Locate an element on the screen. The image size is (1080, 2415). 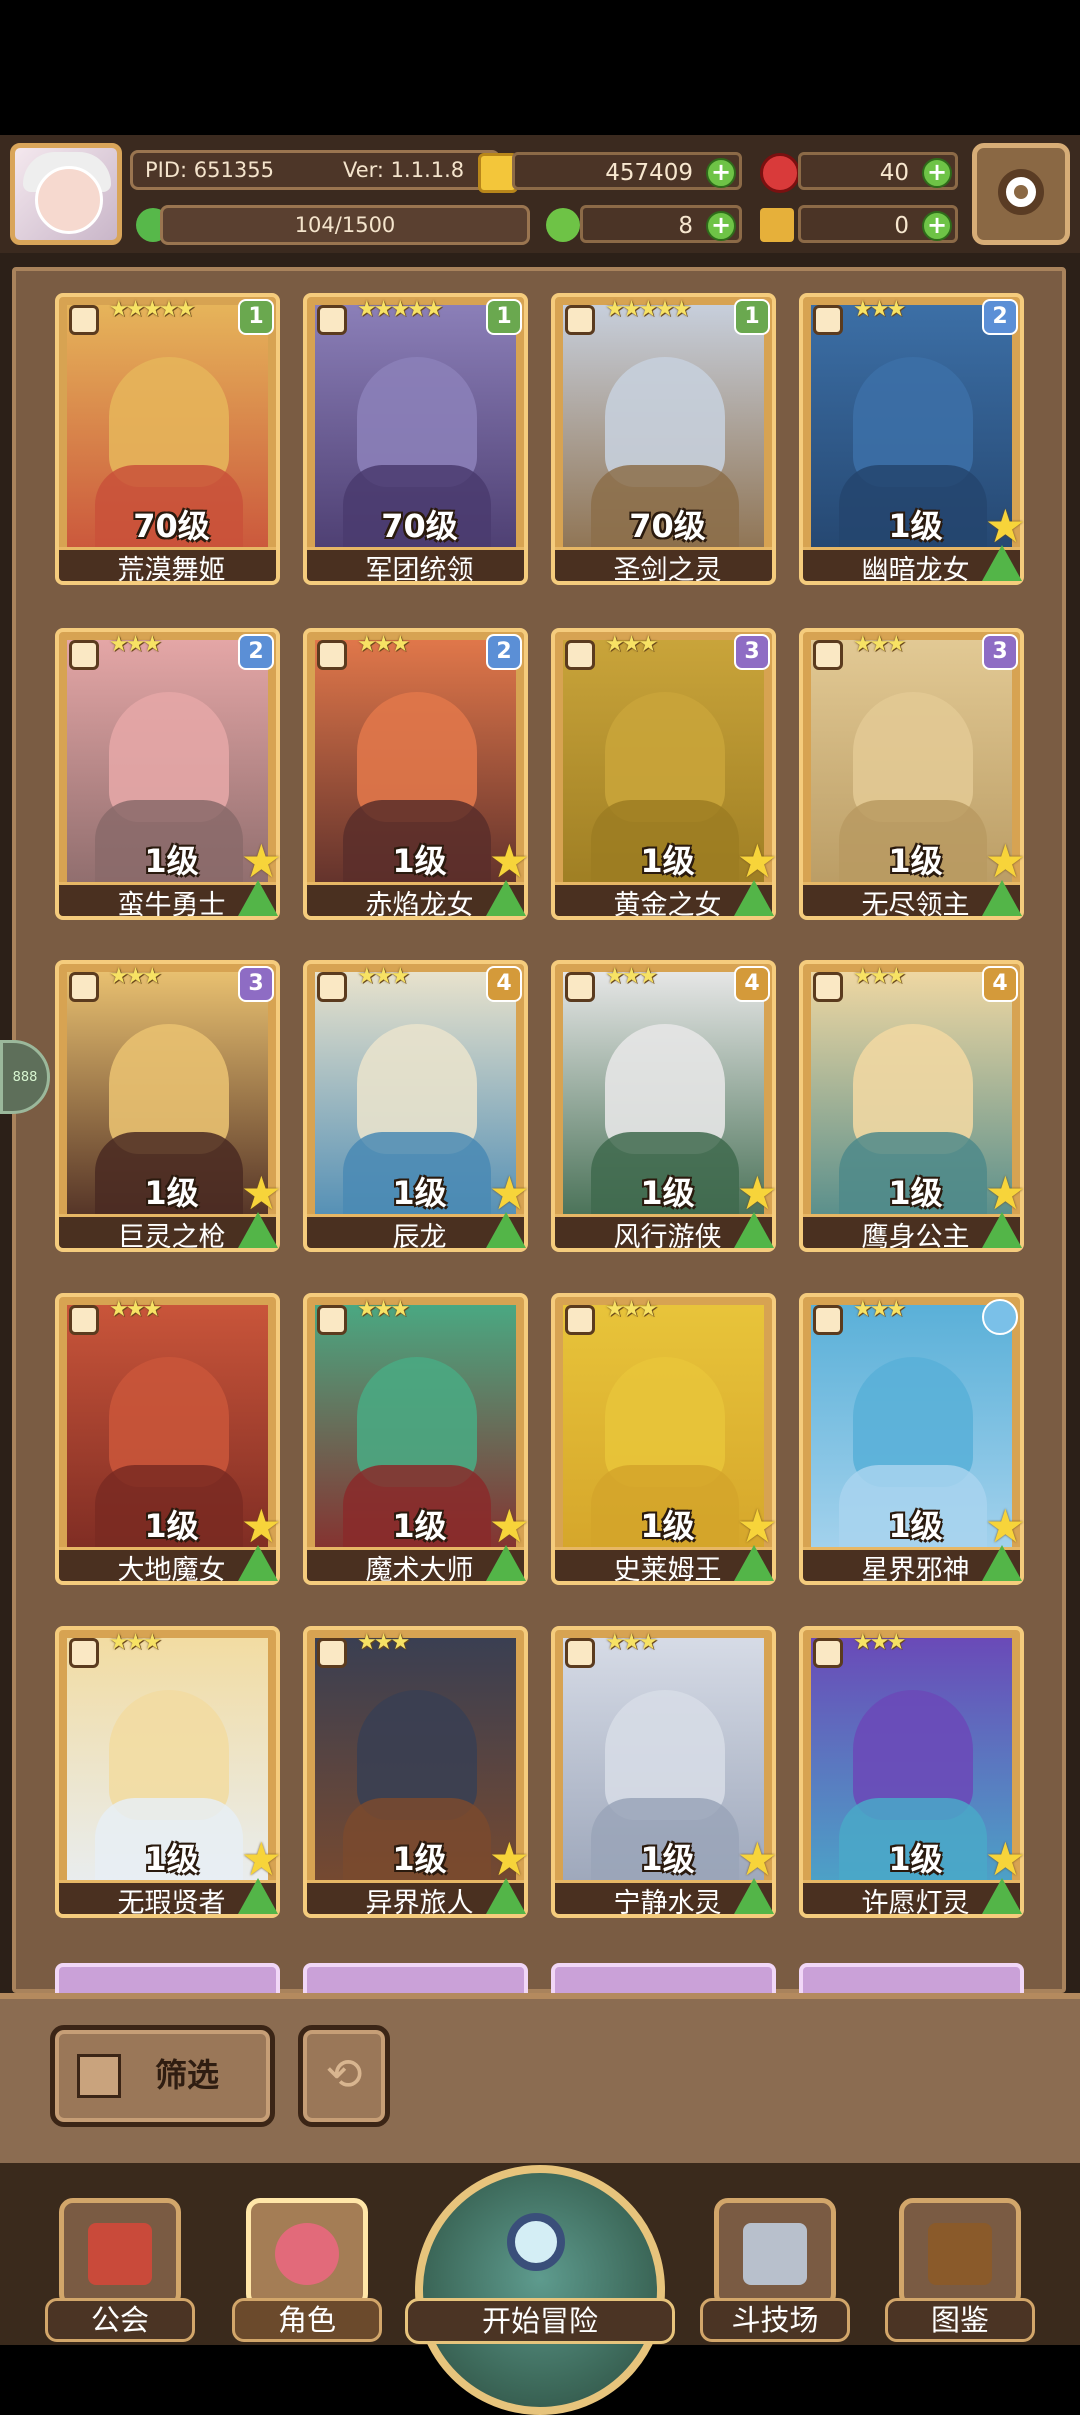
card-frame: ★★★★★ 1 70级 圣剑之灵 is located at coordinates (663, 439).